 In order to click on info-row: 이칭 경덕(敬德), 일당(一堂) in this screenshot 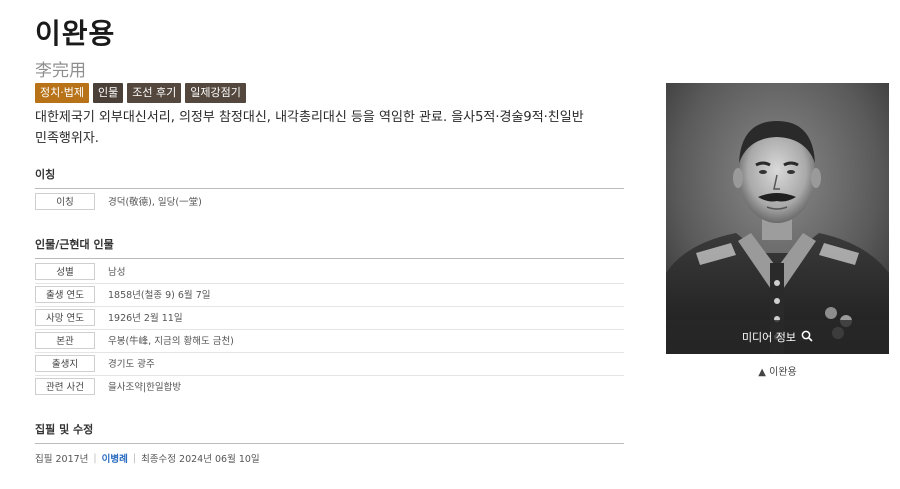, I will do `click(118, 201)`.